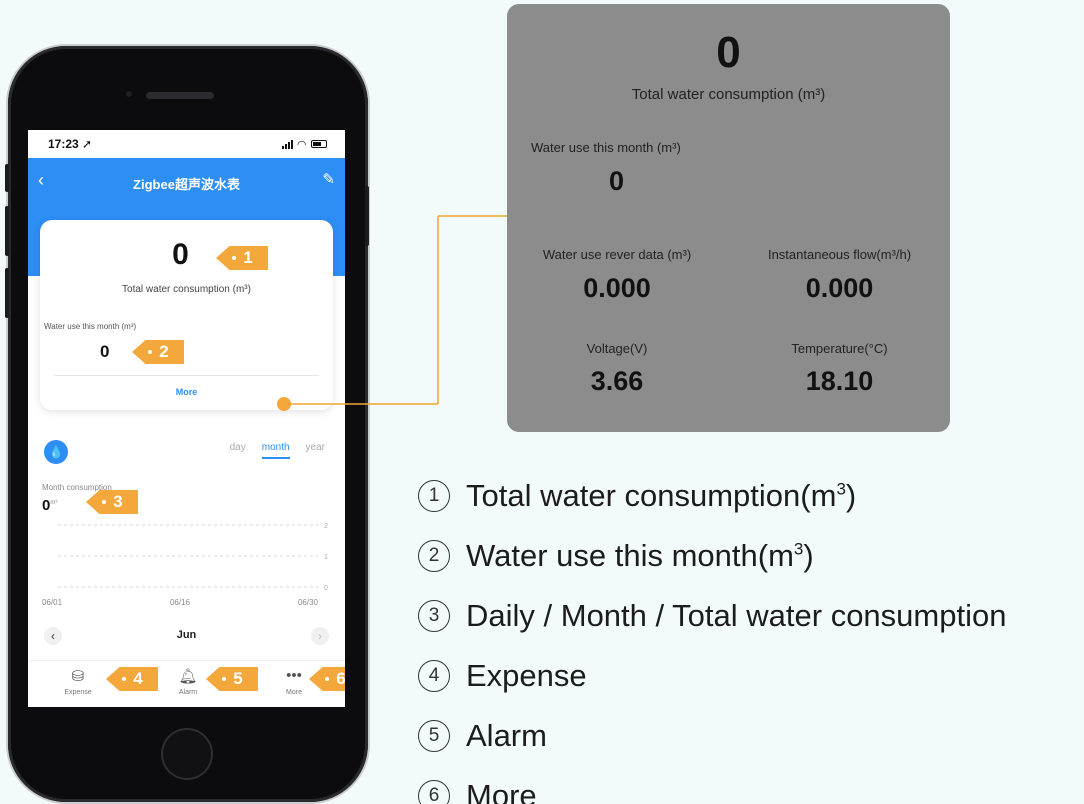  What do you see at coordinates (617, 348) in the screenshot?
I see `detail-voltage-label: Voltage(V)` at bounding box center [617, 348].